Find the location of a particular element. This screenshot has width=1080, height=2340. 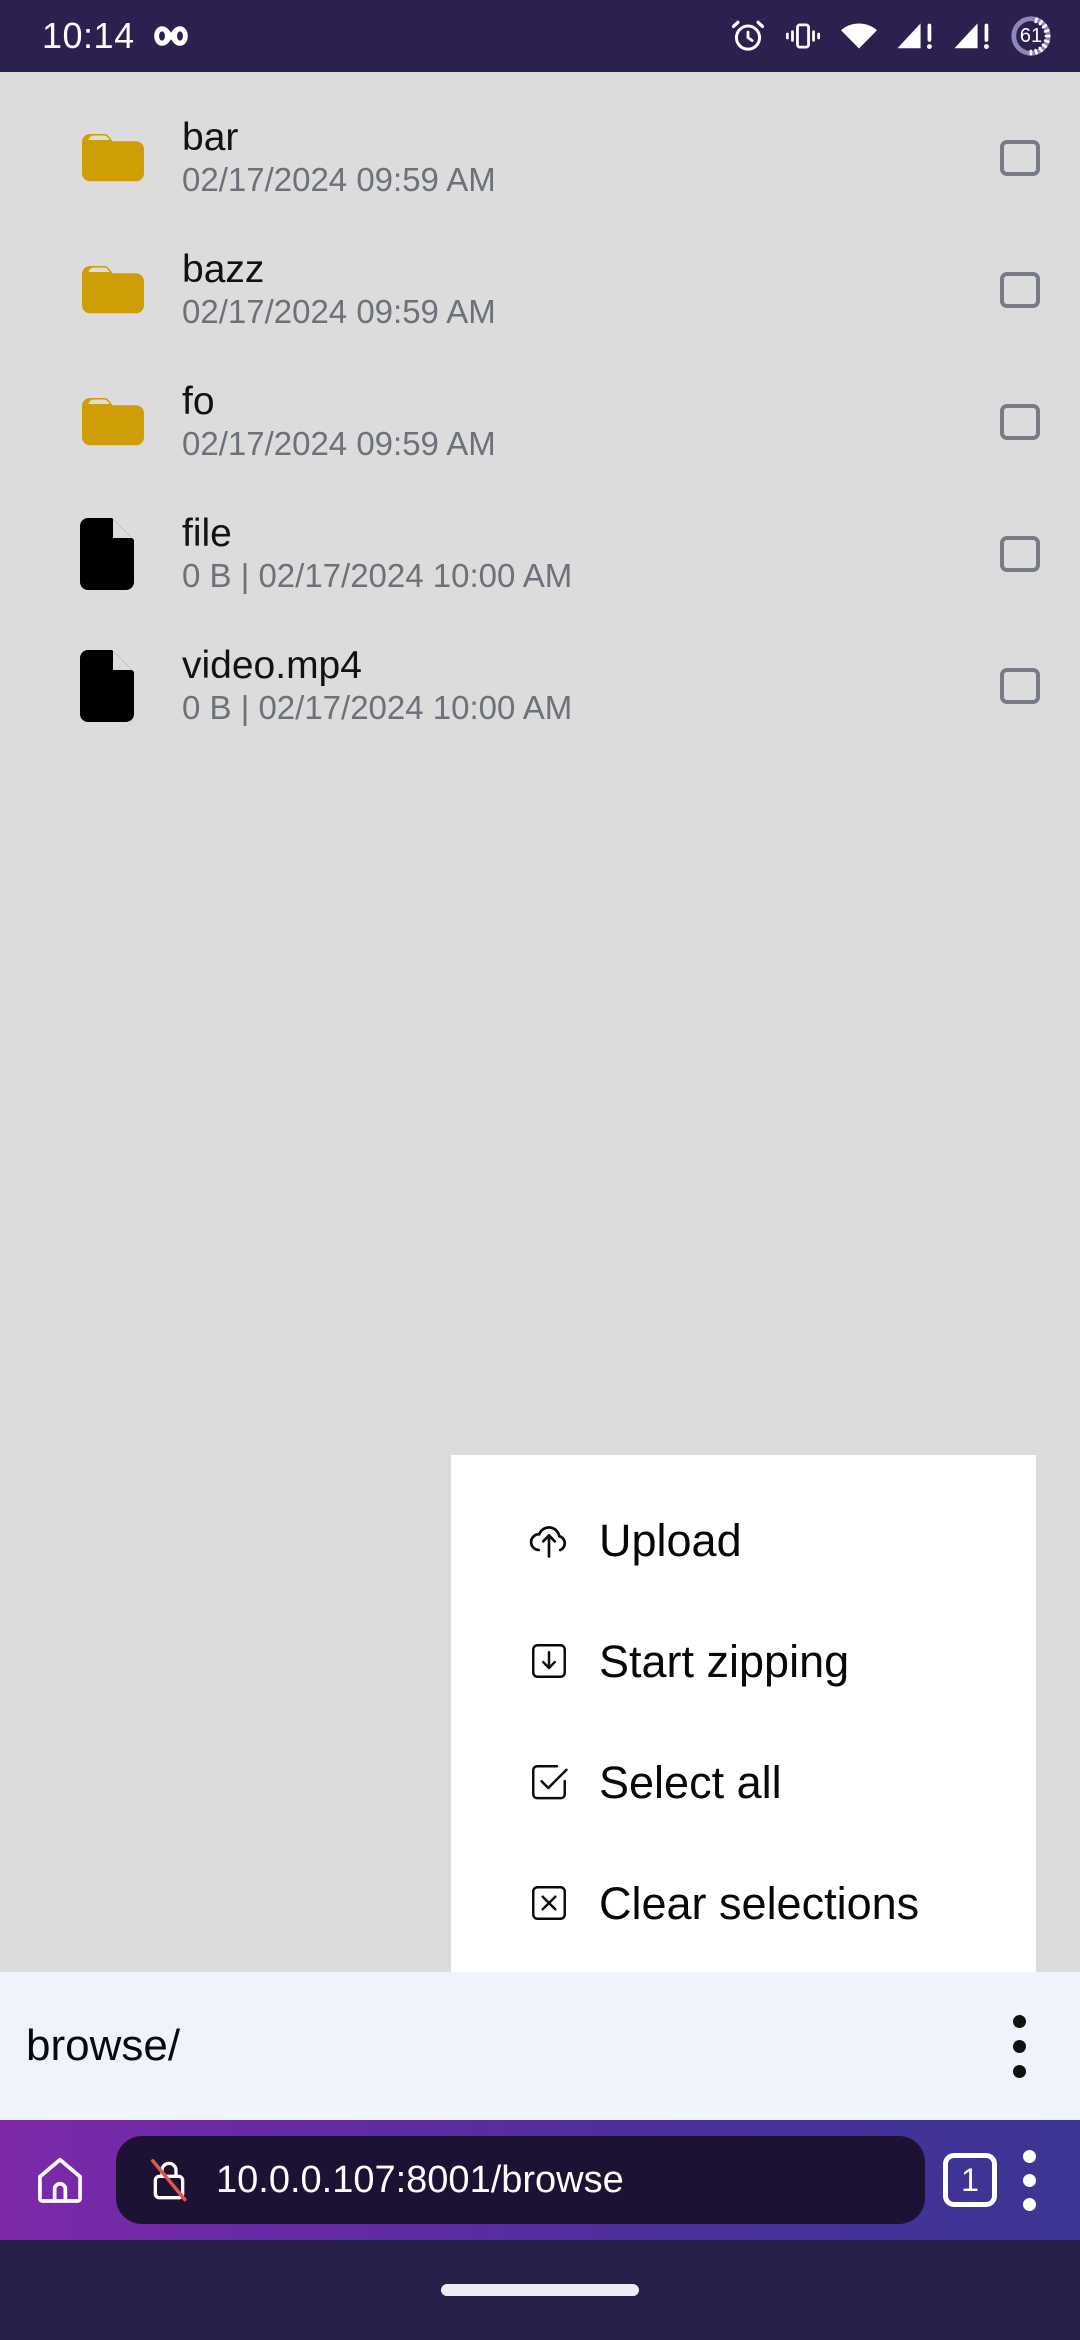

file-name: file is located at coordinates (207, 534).